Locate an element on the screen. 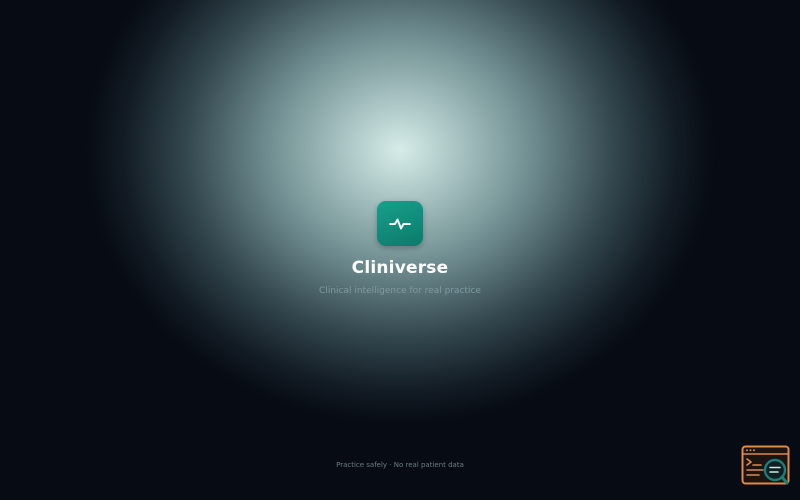  app-logo is located at coordinates (400, 223).